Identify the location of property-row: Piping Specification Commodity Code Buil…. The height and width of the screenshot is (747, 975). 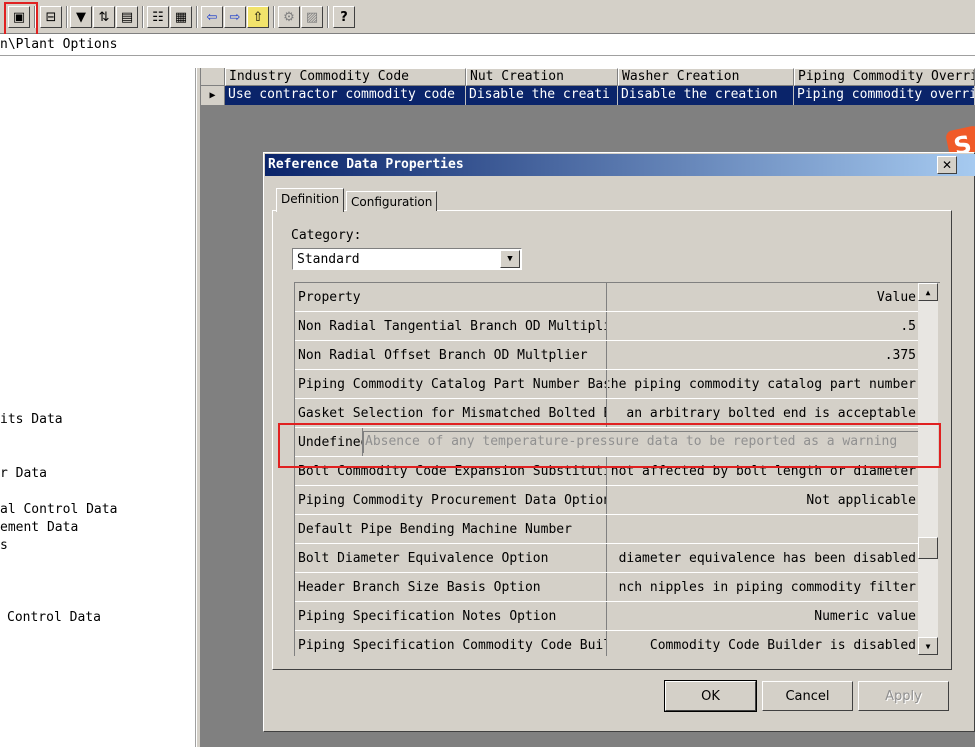
(607, 643).